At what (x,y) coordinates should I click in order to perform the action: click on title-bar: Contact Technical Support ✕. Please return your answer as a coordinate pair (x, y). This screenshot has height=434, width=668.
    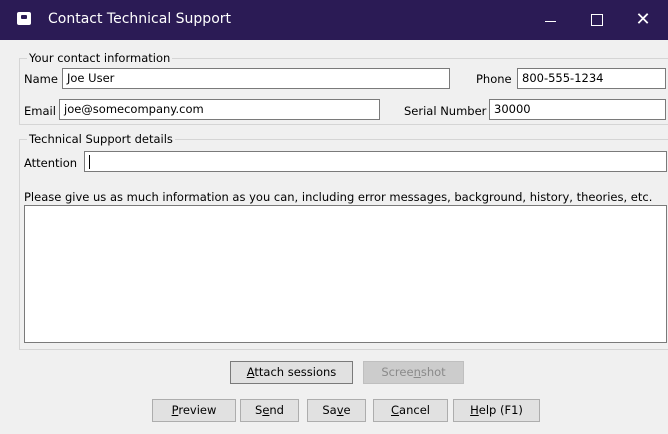
    Looking at the image, I should click on (334, 20).